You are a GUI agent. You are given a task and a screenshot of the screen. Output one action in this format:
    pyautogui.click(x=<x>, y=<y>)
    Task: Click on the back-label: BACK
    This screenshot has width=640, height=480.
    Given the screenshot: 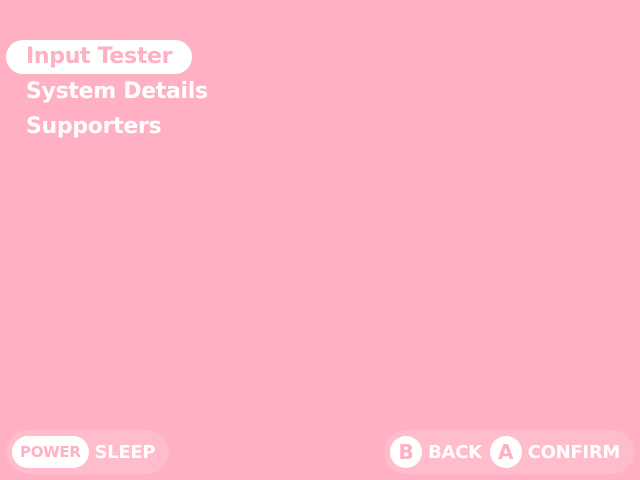 What is the action you would take?
    pyautogui.click(x=455, y=452)
    